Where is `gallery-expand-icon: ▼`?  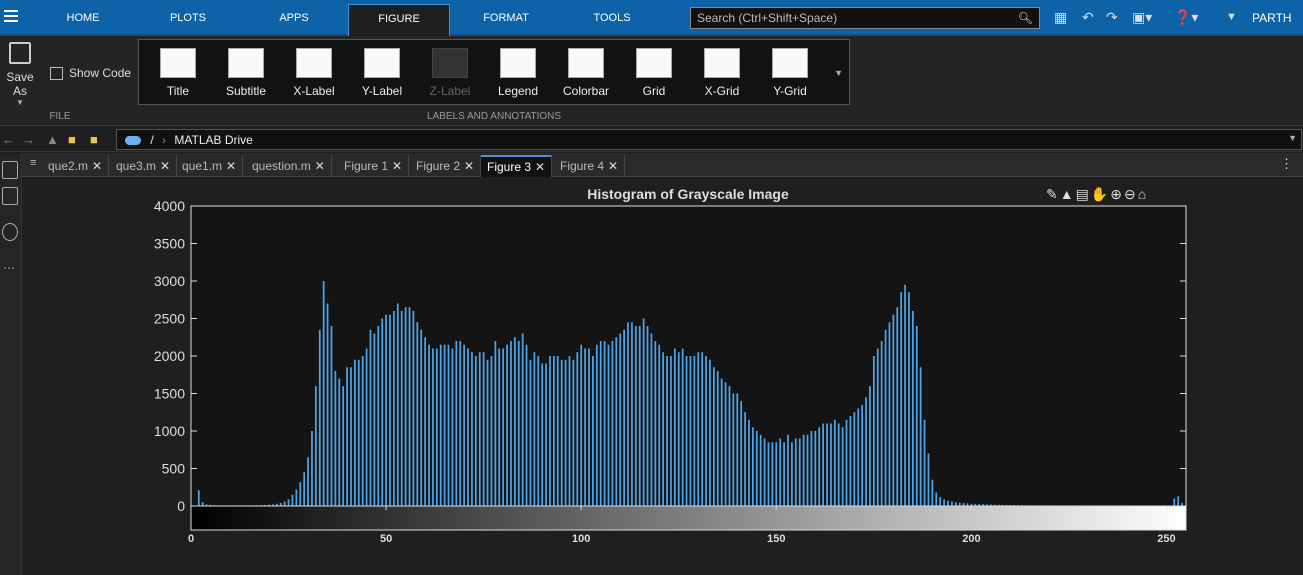 gallery-expand-icon: ▼ is located at coordinates (838, 73).